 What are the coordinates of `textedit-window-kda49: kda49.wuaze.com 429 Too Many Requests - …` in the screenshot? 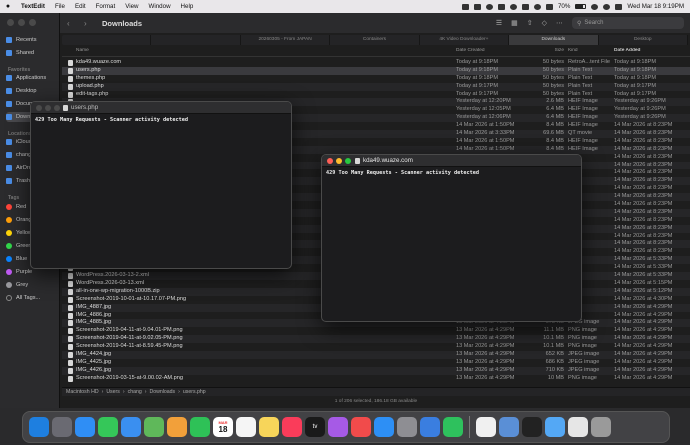 It's located at (451, 238).